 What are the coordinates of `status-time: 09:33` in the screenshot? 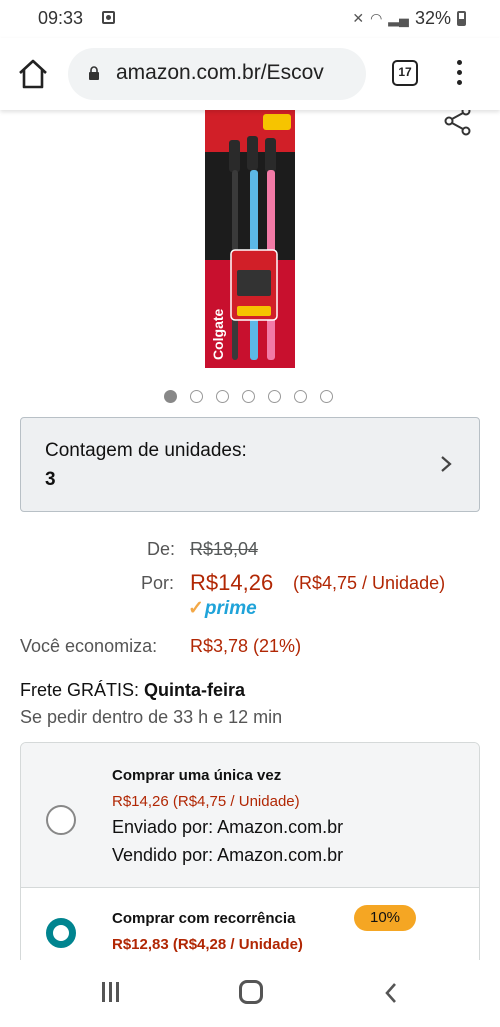 It's located at (61, 18).